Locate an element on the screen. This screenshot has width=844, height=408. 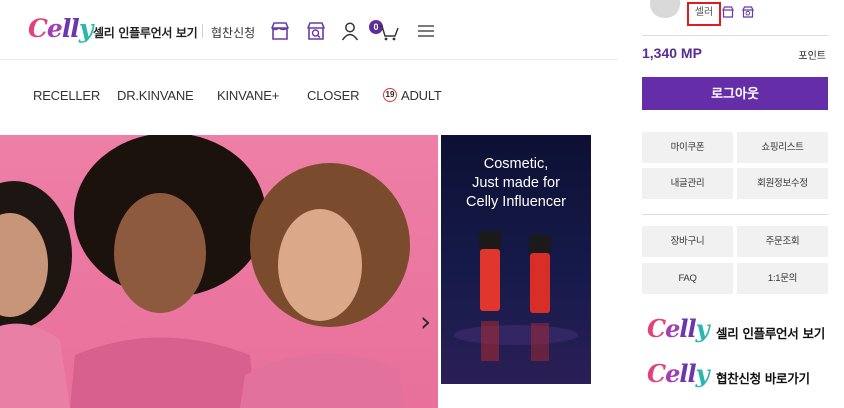
nav-item-closer: CLOSER is located at coordinates (333, 95).